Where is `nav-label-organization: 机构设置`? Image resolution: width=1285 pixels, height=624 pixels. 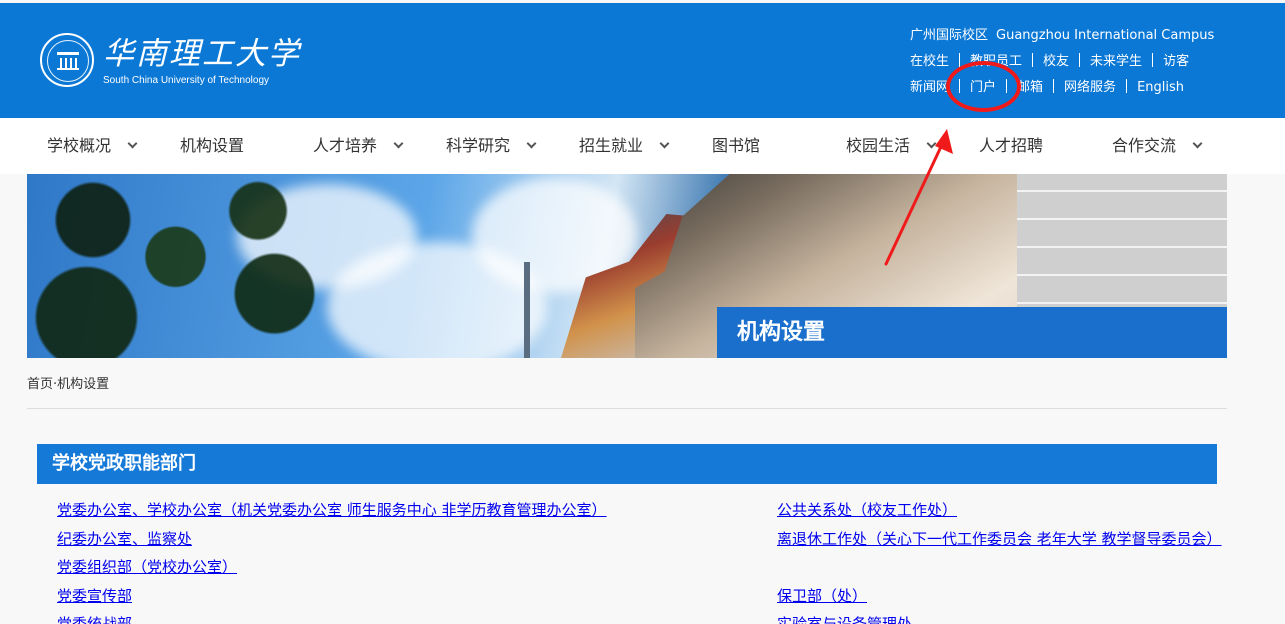
nav-label-organization: 机构设置 is located at coordinates (212, 145).